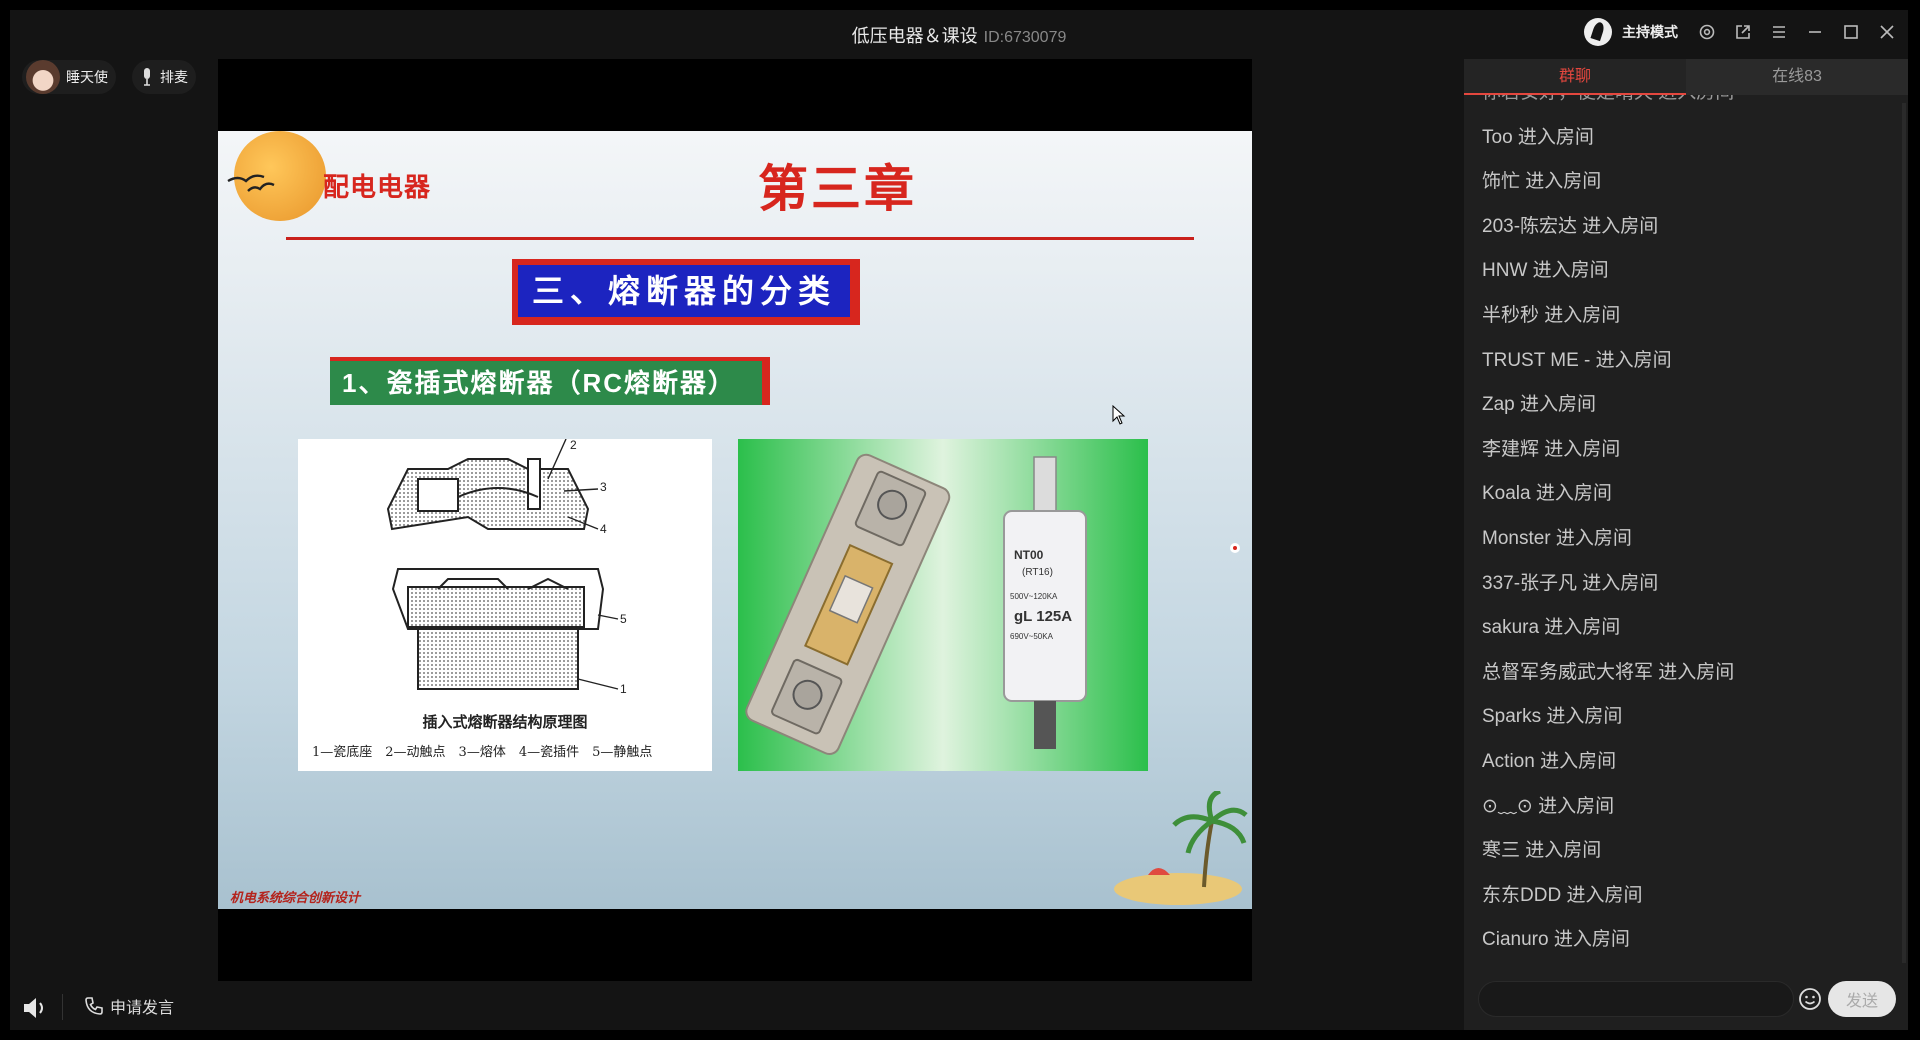  I want to click on slide-footer-note: 机电系统综合创新设计, so click(295, 897).